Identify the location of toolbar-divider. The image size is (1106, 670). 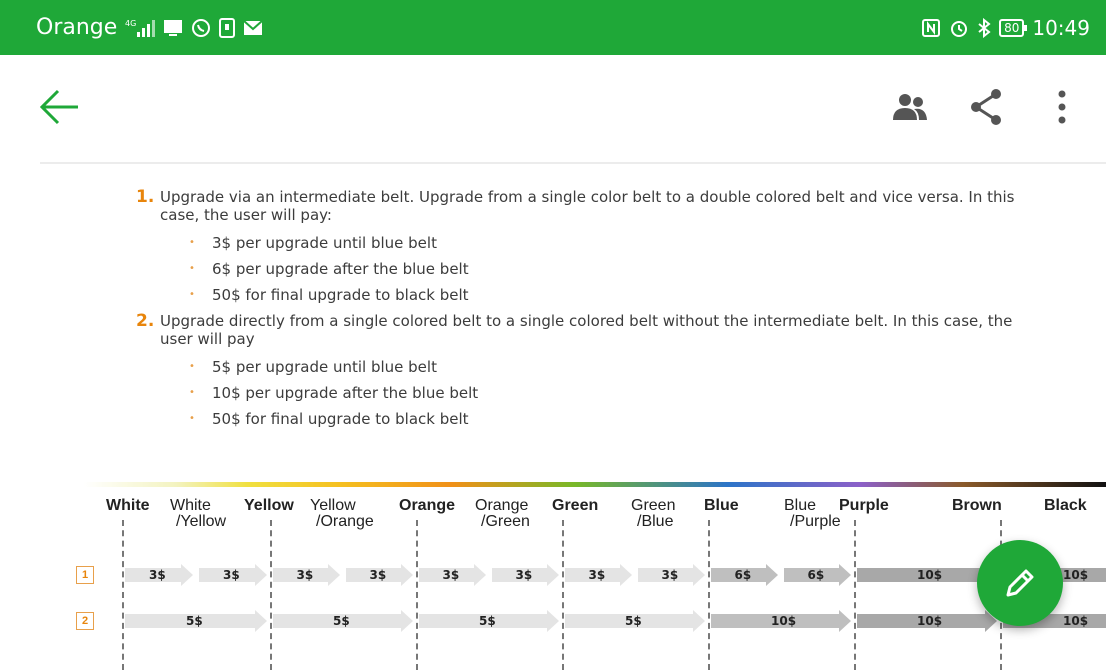
(573, 163).